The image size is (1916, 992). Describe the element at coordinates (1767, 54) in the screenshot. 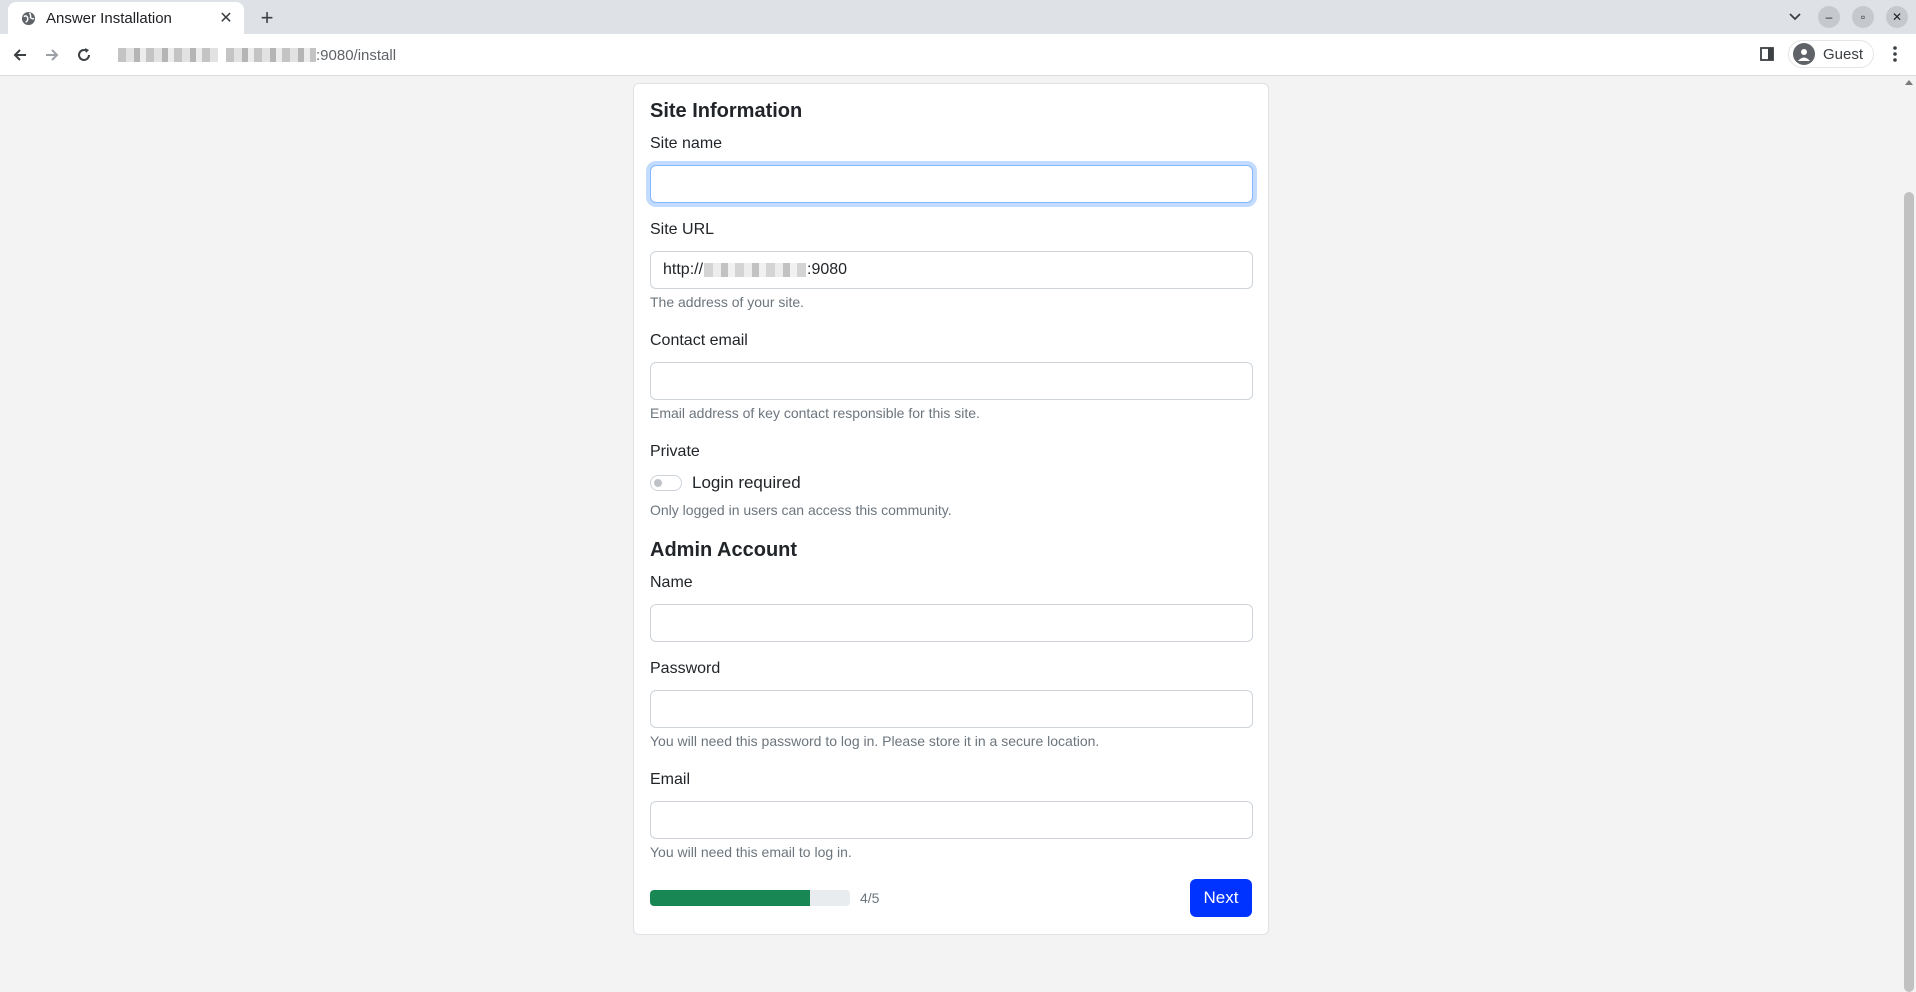

I see `side-panel-icon` at that location.